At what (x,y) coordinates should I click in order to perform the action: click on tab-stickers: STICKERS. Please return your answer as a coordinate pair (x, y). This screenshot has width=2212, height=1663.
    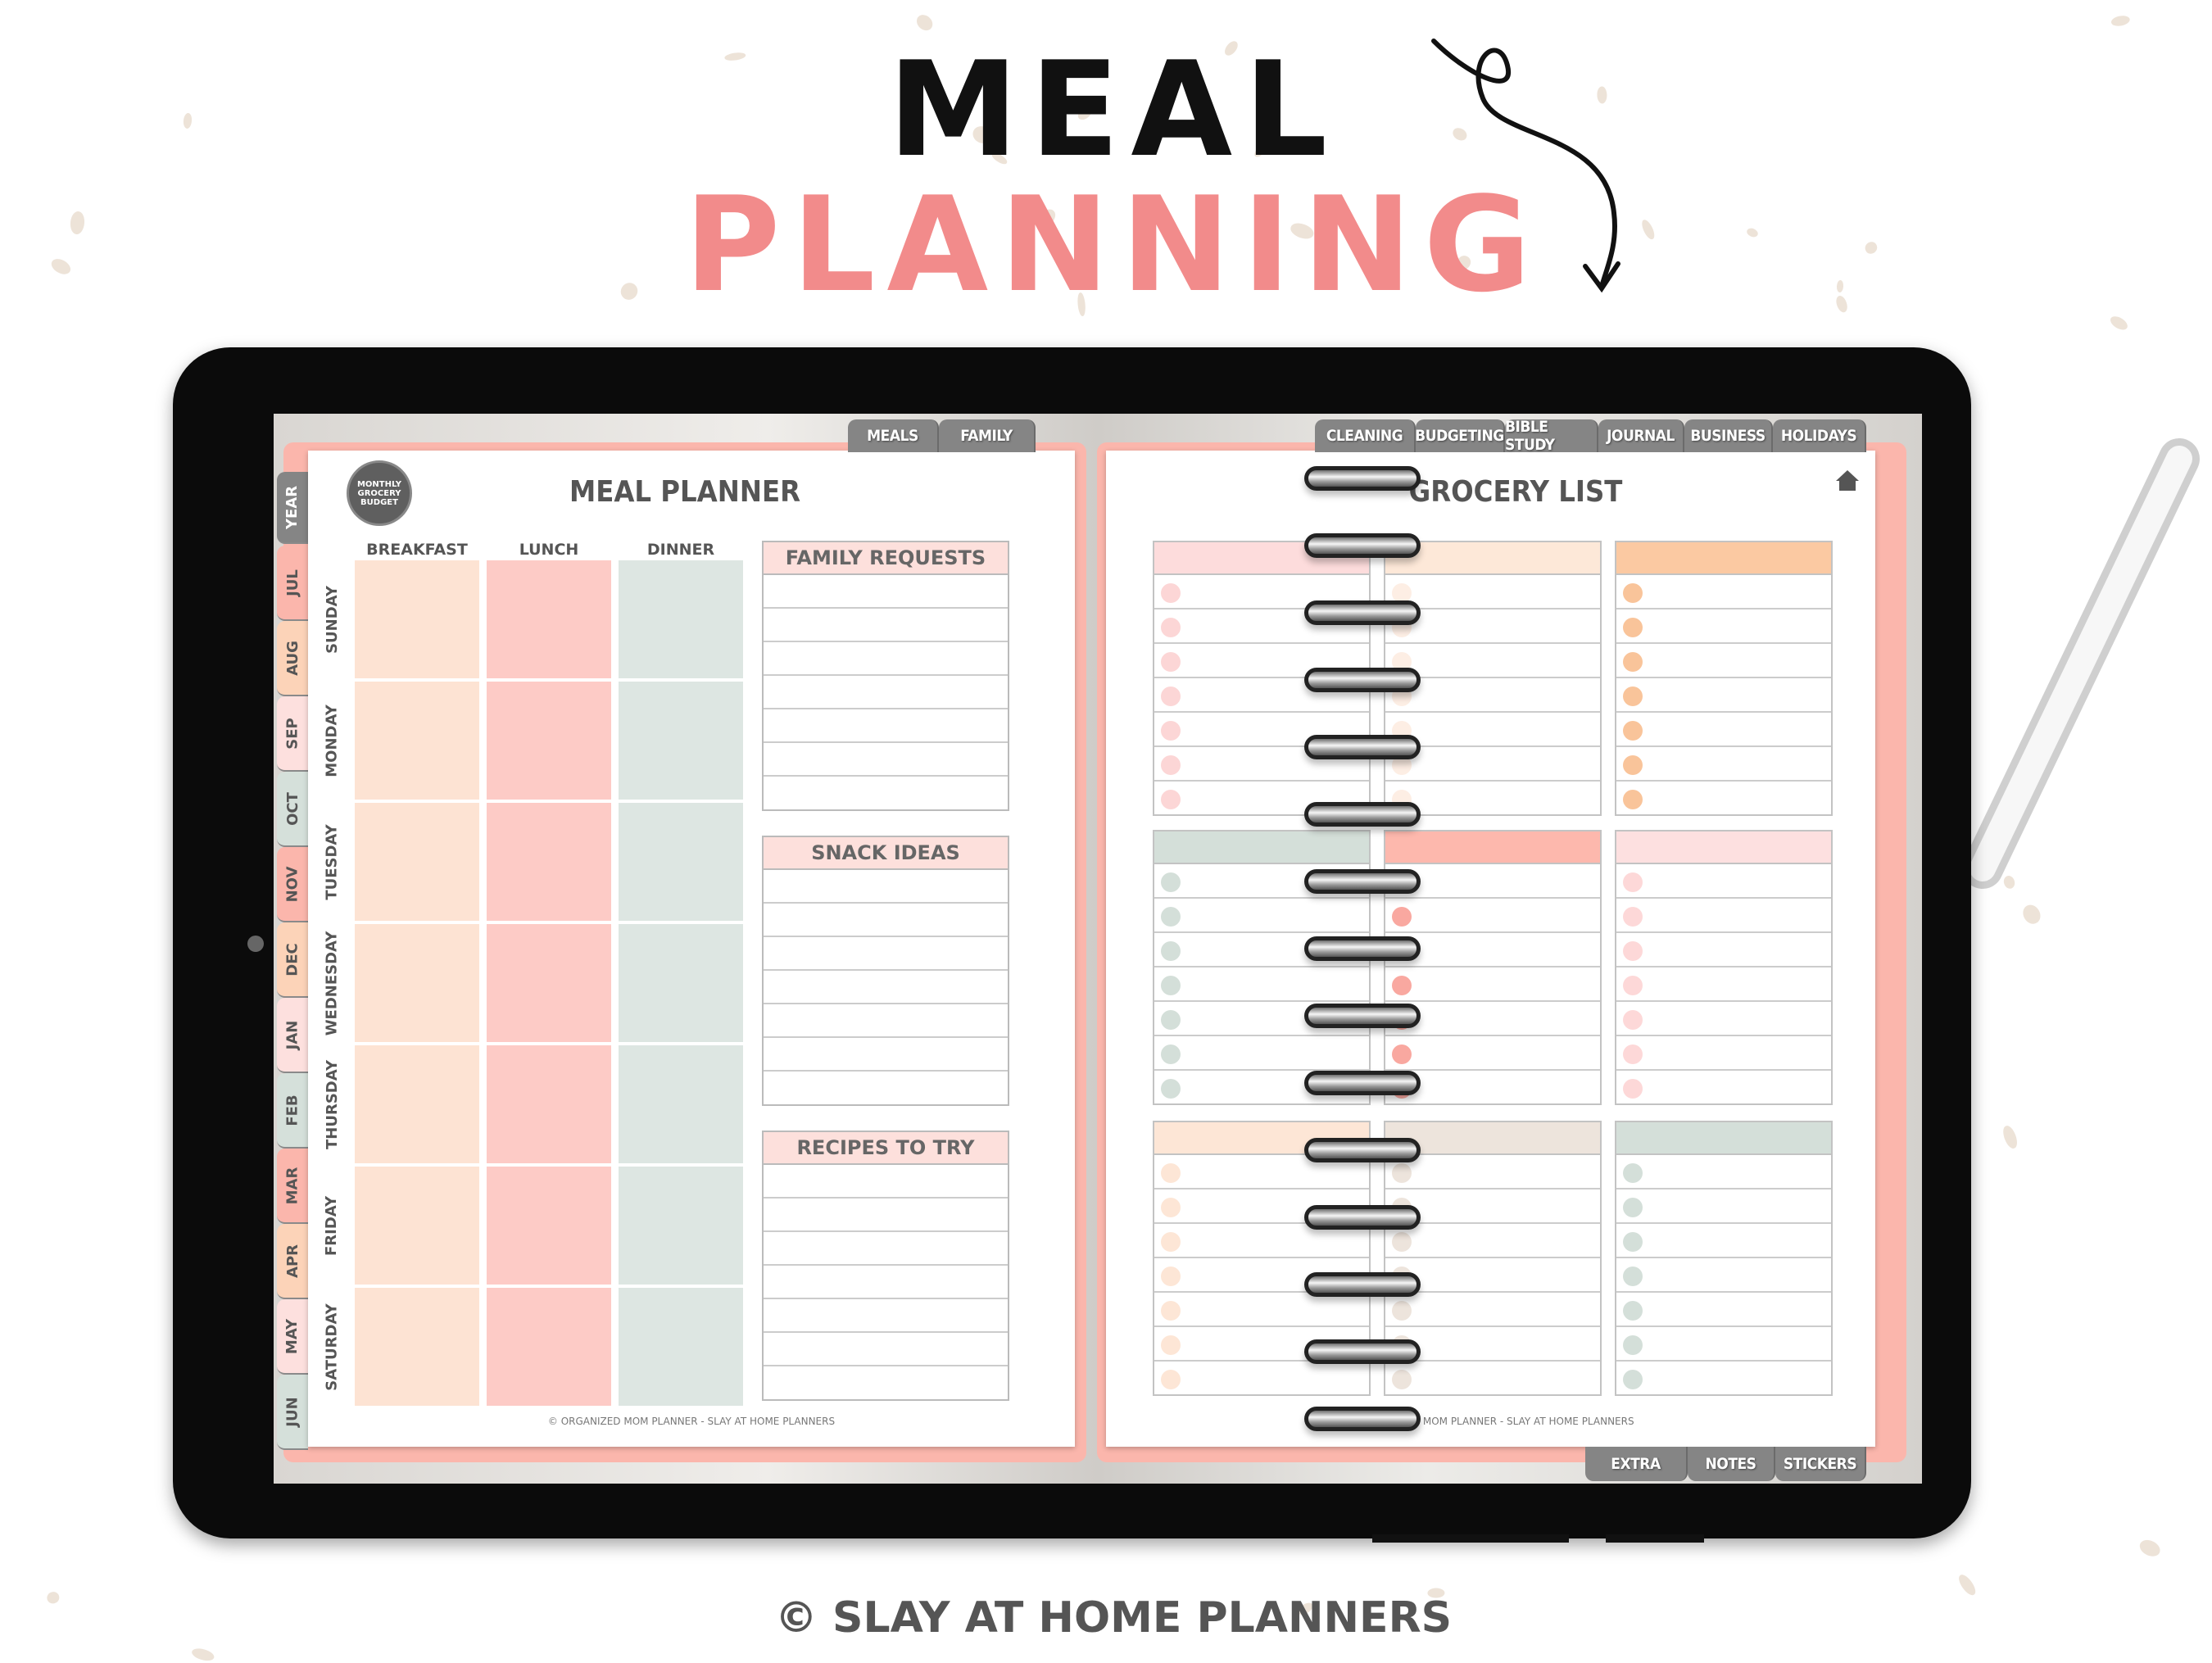
    Looking at the image, I should click on (1820, 1464).